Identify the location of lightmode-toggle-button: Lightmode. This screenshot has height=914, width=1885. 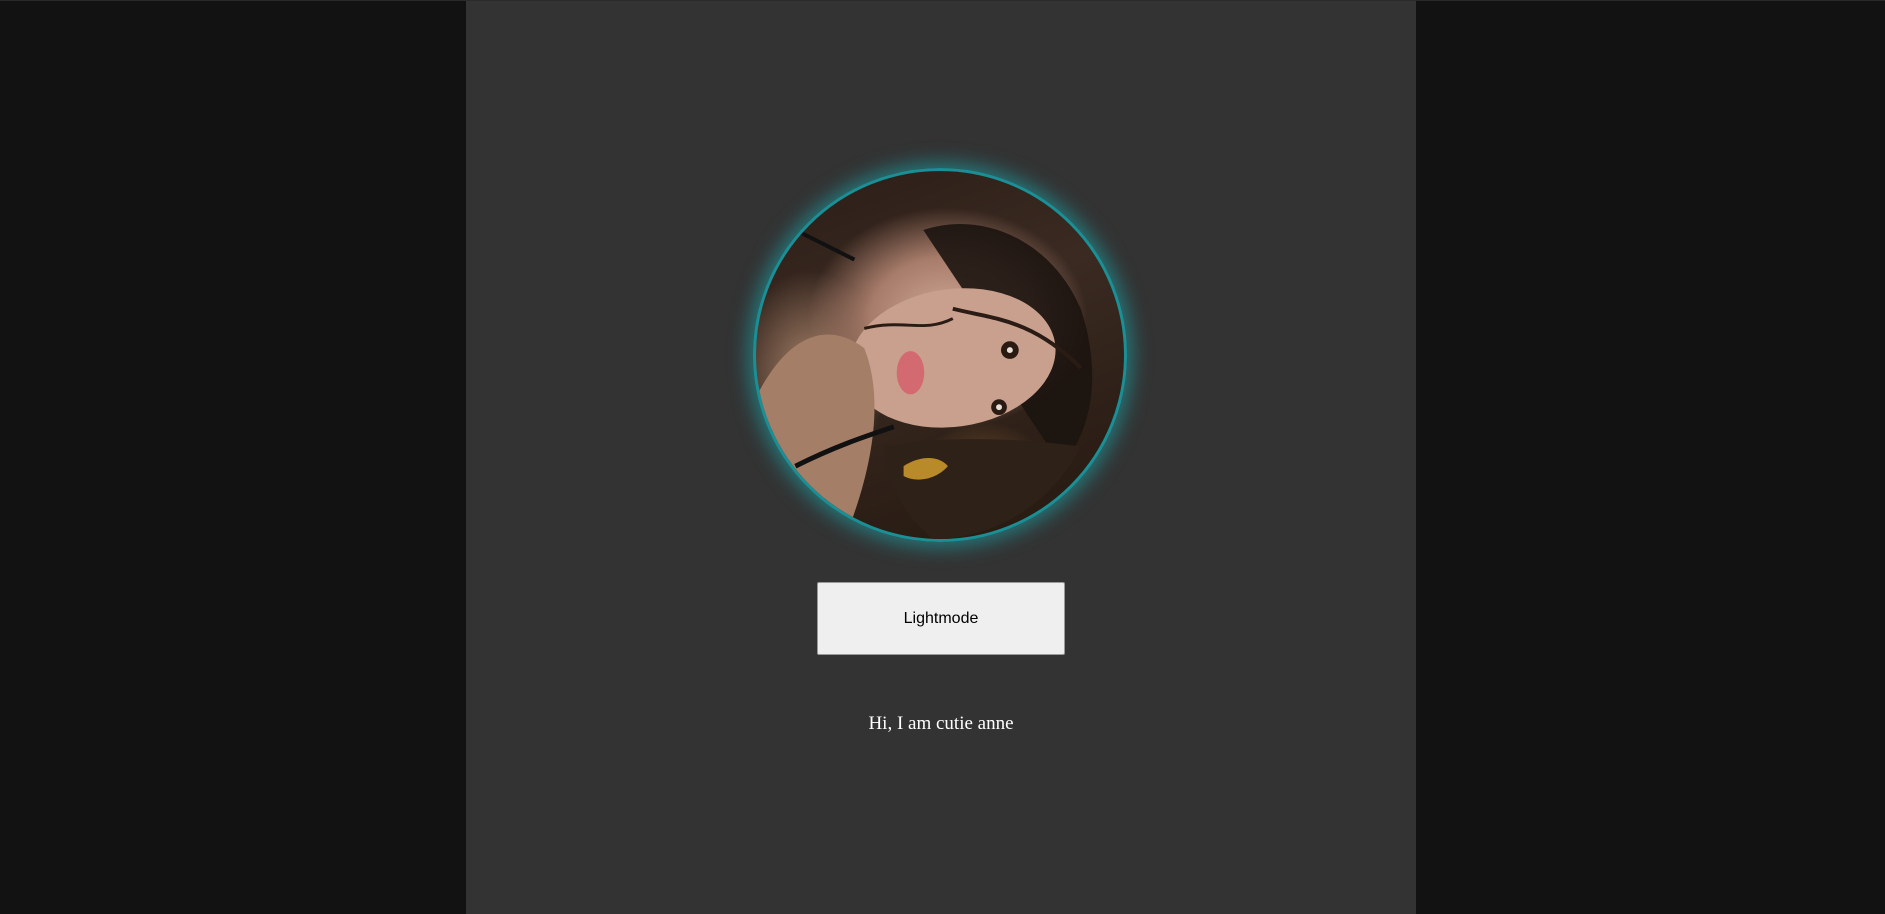
(941, 618).